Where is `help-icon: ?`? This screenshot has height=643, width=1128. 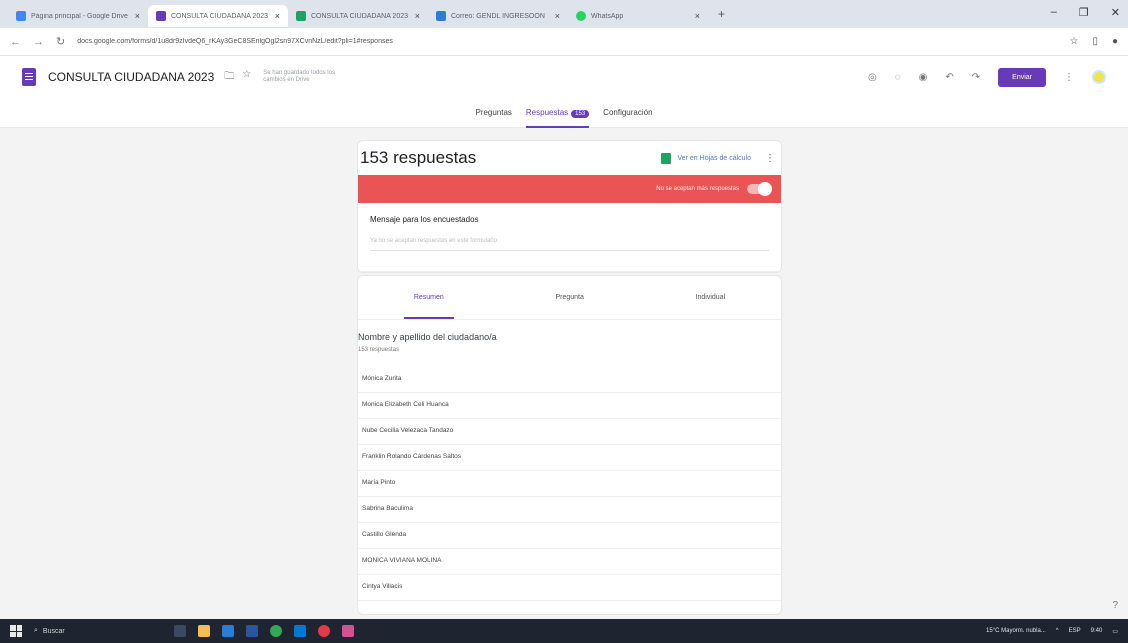 help-icon: ? is located at coordinates (1115, 605).